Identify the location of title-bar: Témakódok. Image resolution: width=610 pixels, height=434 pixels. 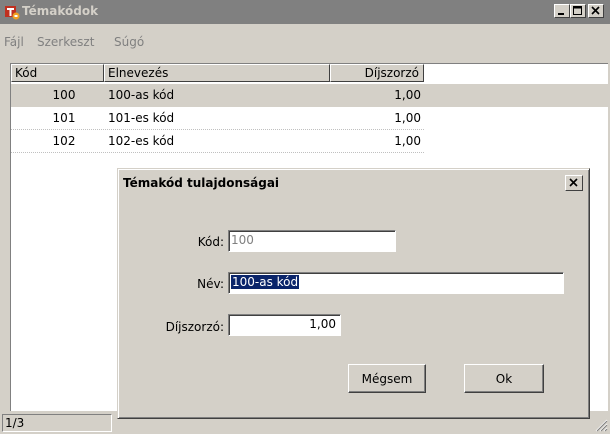
(305, 12).